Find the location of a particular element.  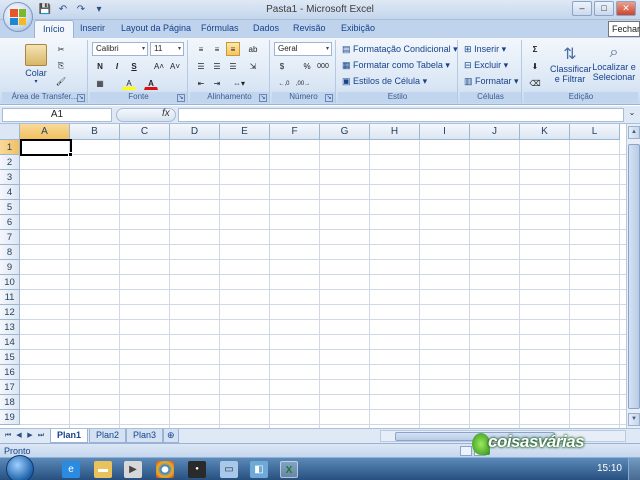

row-header-1: 1 is located at coordinates (10, 147).